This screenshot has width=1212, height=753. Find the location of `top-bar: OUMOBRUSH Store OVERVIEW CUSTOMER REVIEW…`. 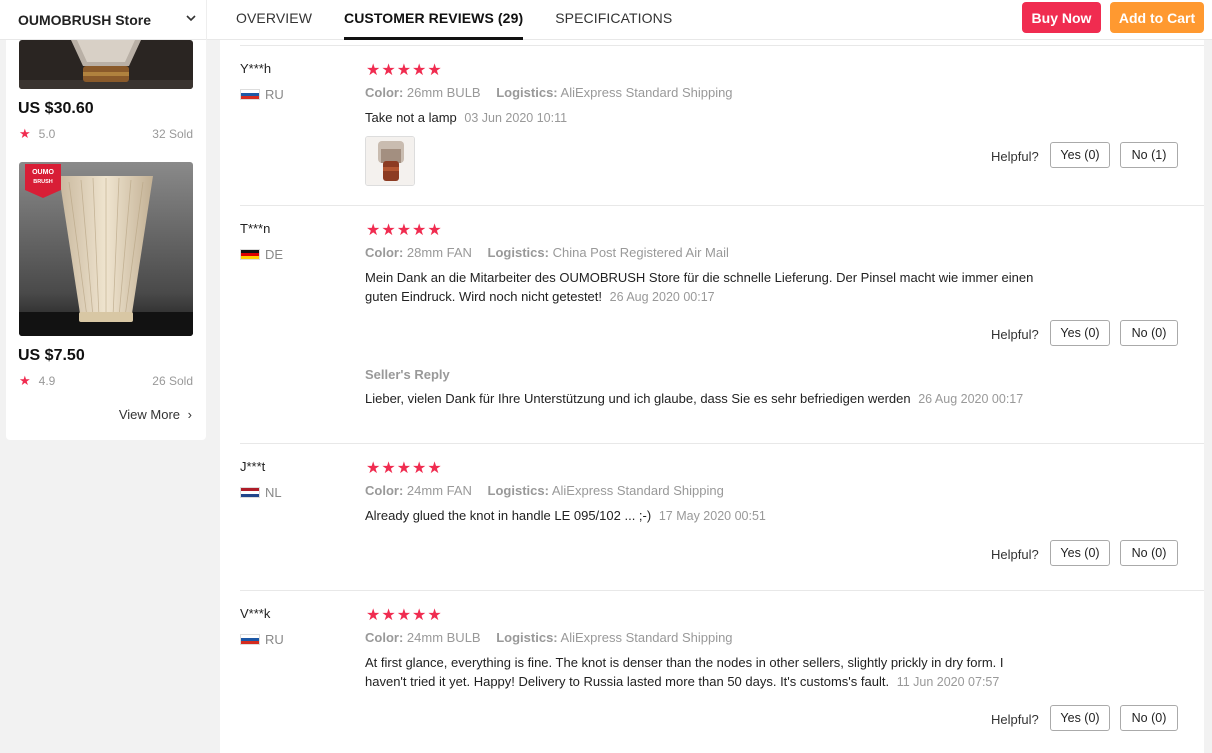

top-bar: OUMOBRUSH Store OVERVIEW CUSTOMER REVIEW… is located at coordinates (606, 20).